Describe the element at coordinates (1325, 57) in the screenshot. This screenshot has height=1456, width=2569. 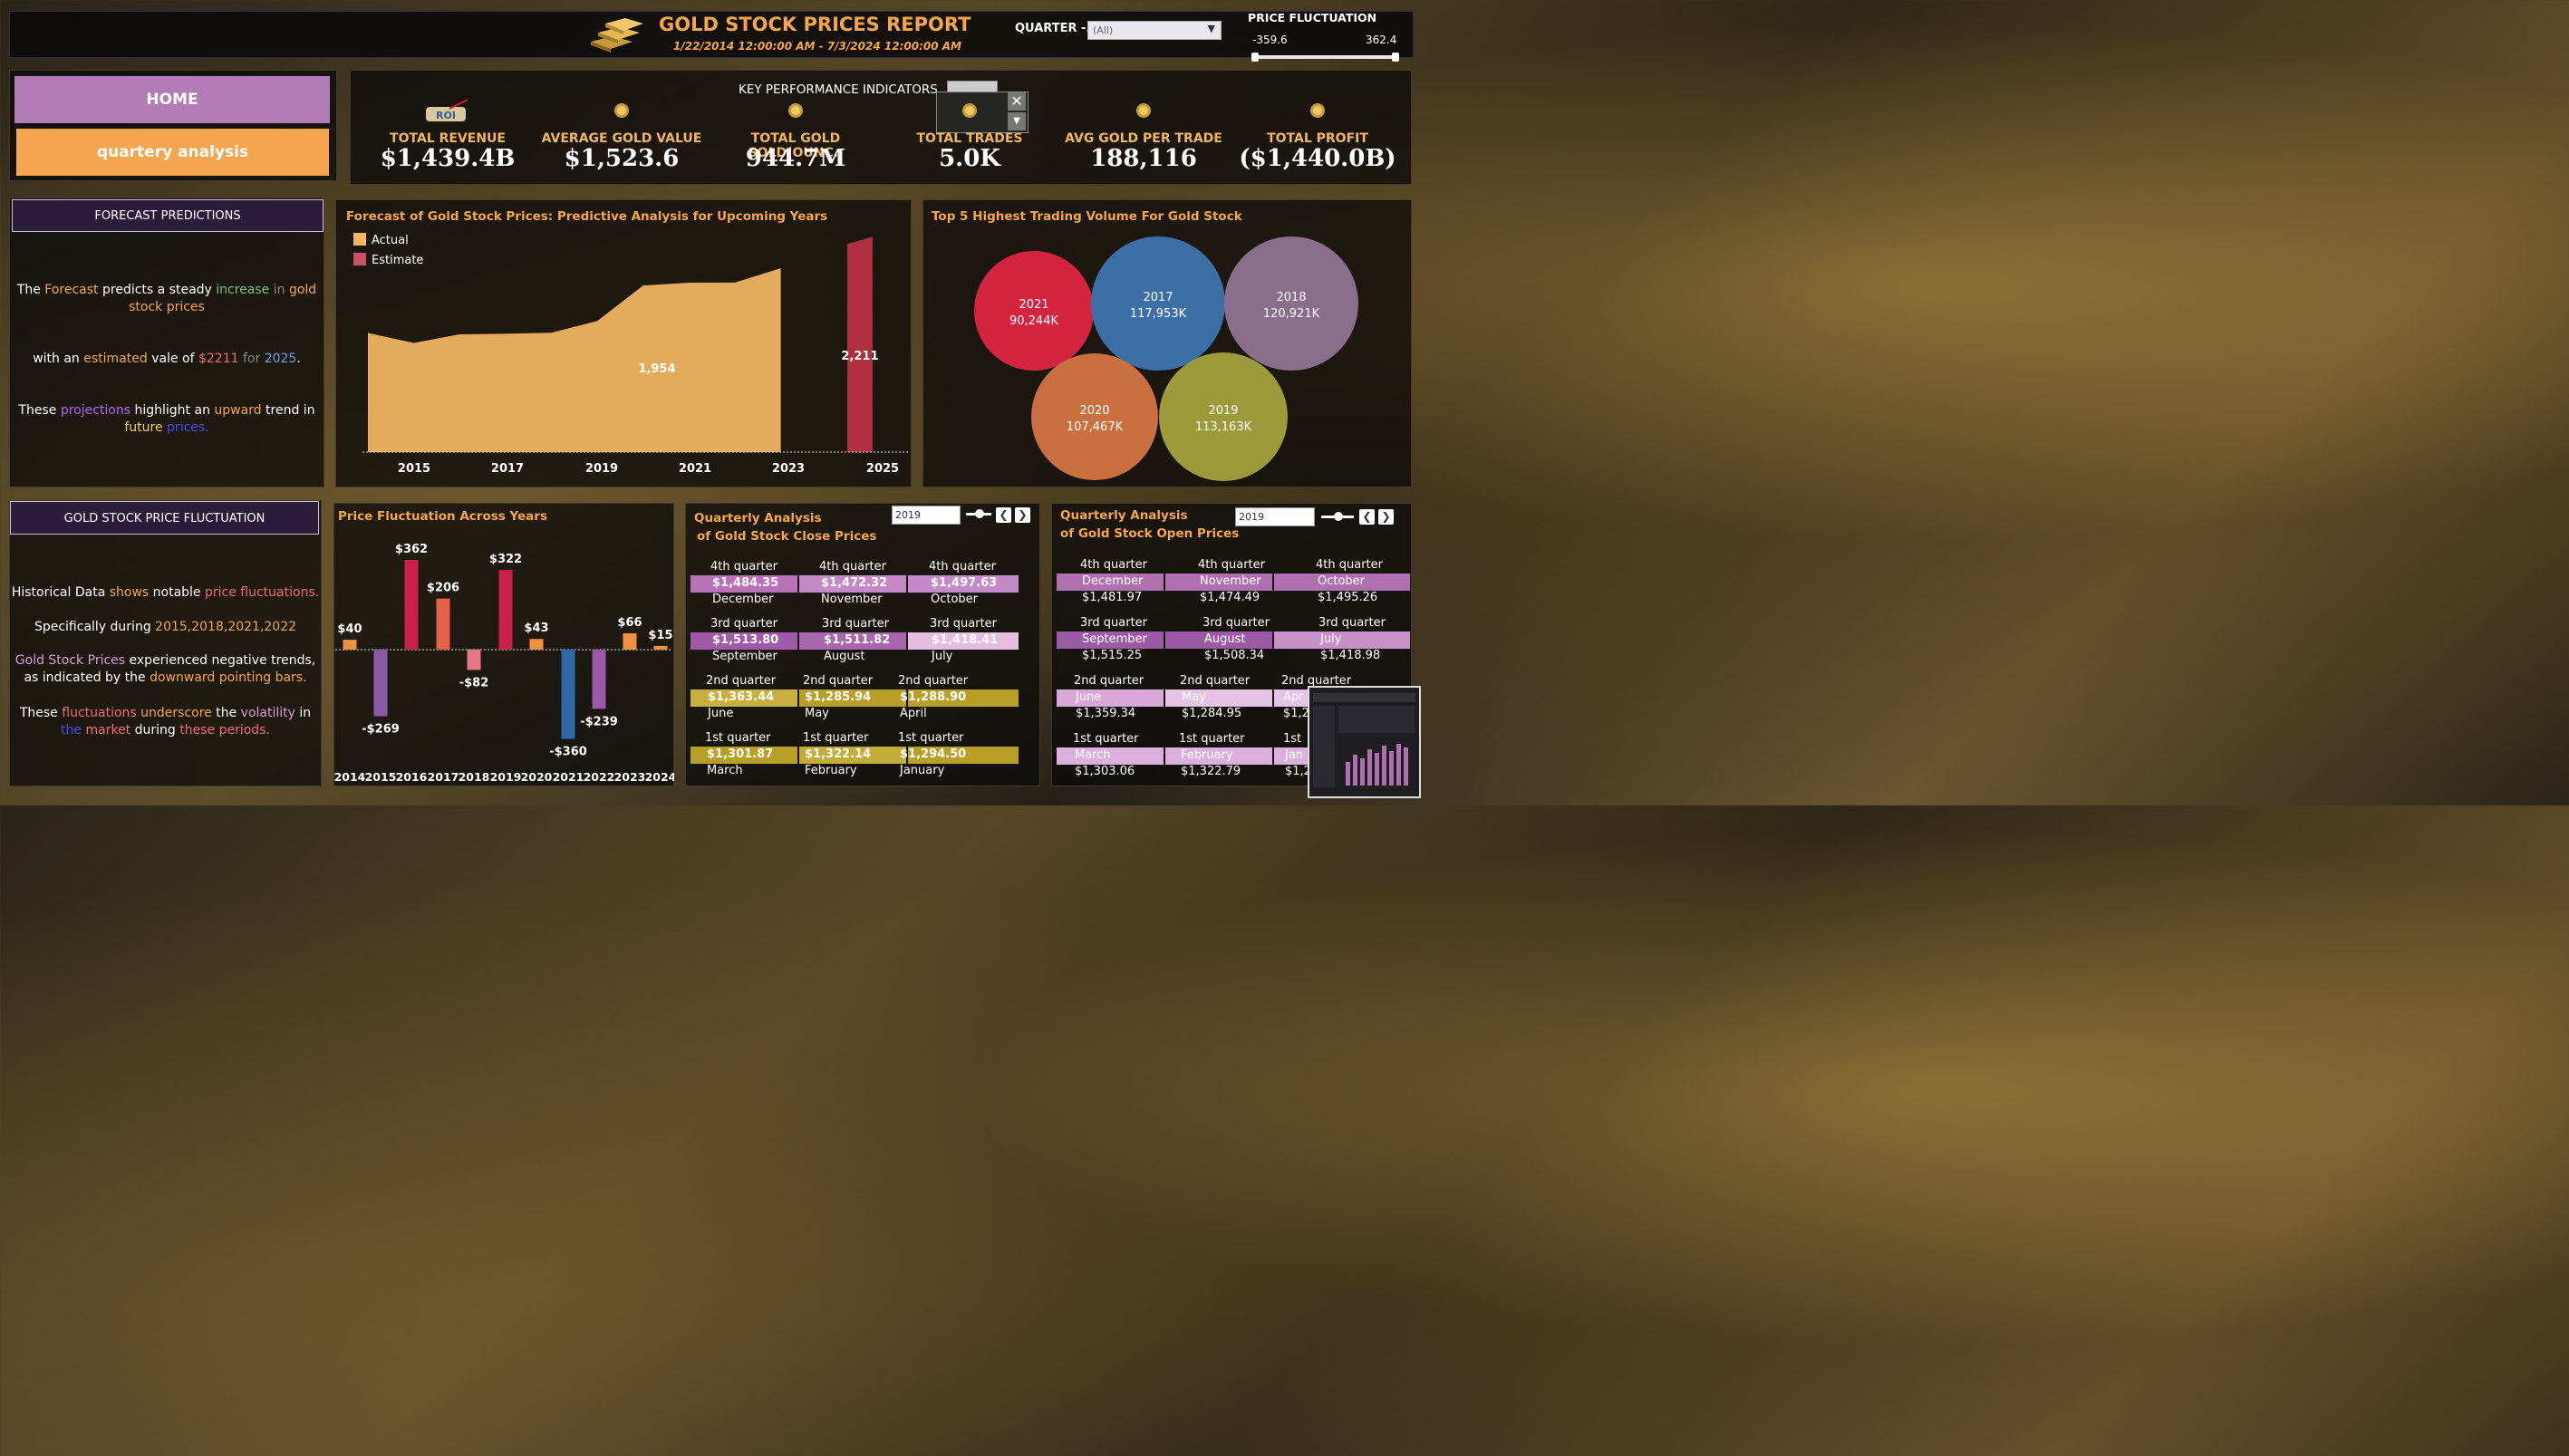
I see `price-fluct-slider-track` at that location.